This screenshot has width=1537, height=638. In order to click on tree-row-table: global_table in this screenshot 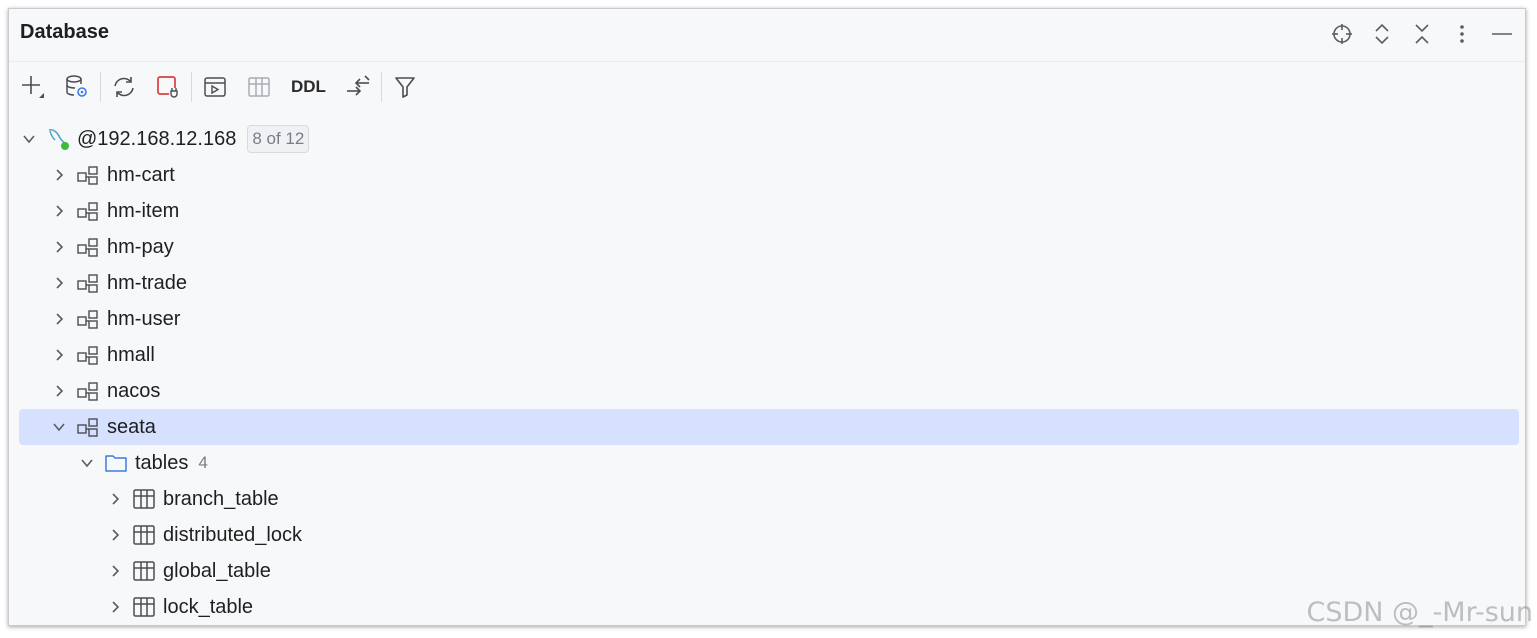, I will do `click(769, 571)`.